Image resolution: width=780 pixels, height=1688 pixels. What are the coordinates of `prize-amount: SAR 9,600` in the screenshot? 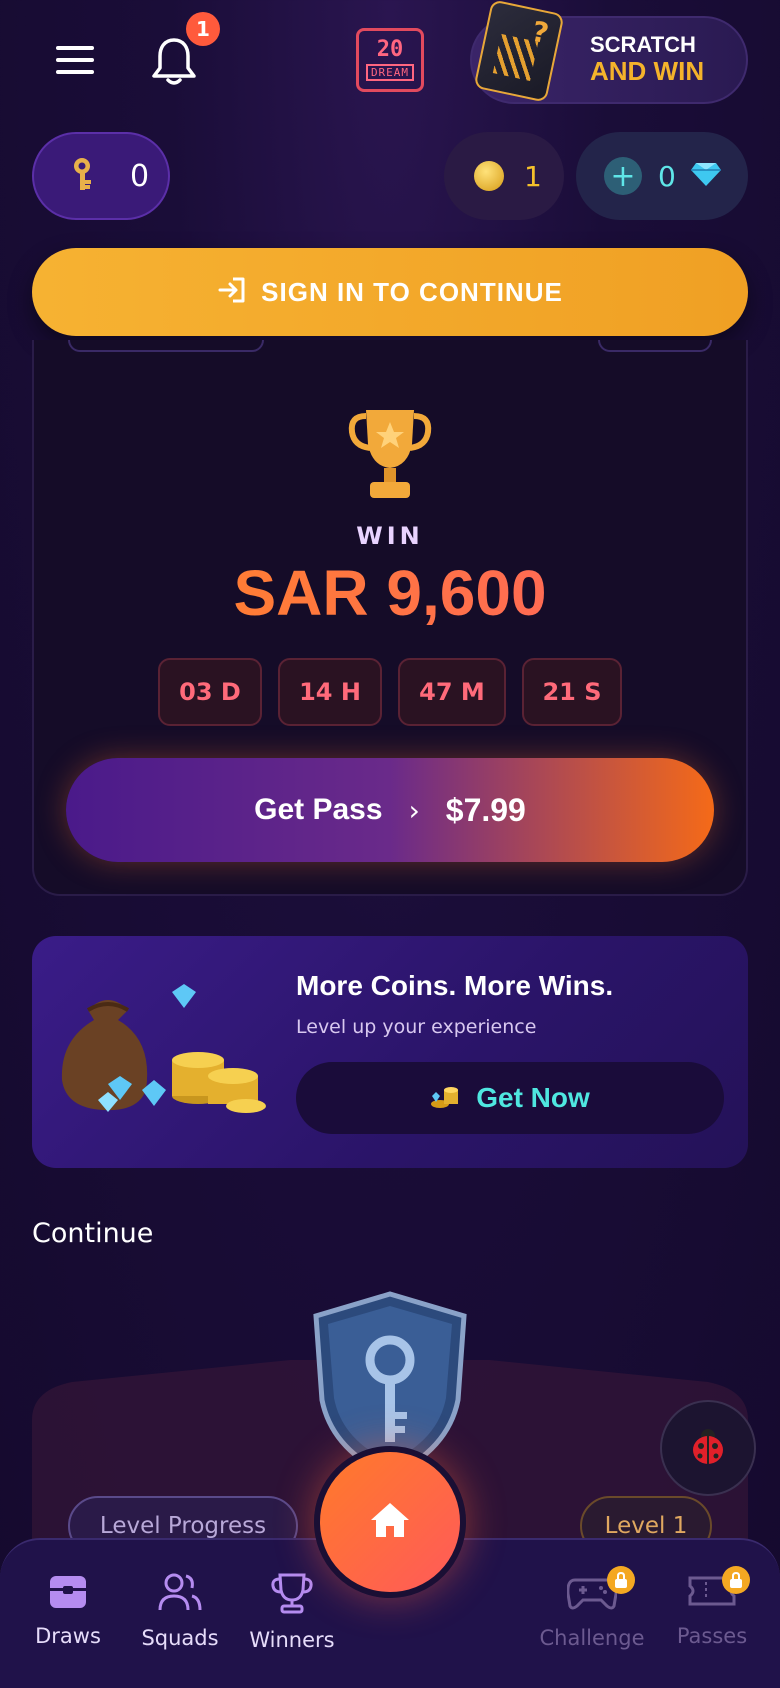 It's located at (390, 593).